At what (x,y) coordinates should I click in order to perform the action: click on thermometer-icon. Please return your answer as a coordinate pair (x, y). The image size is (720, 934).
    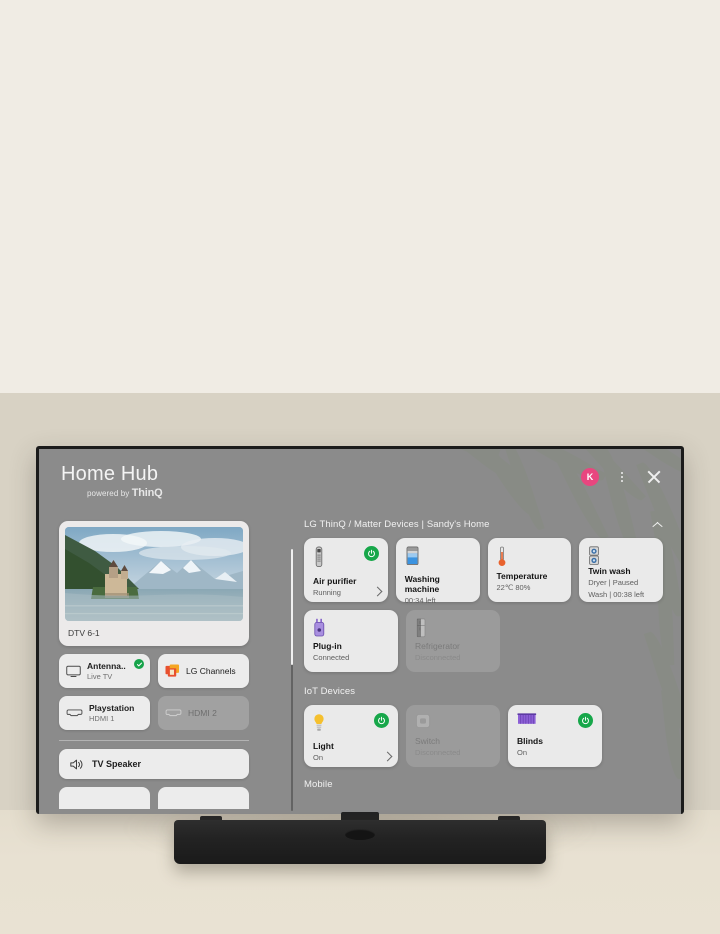
    Looking at the image, I should click on (501, 556).